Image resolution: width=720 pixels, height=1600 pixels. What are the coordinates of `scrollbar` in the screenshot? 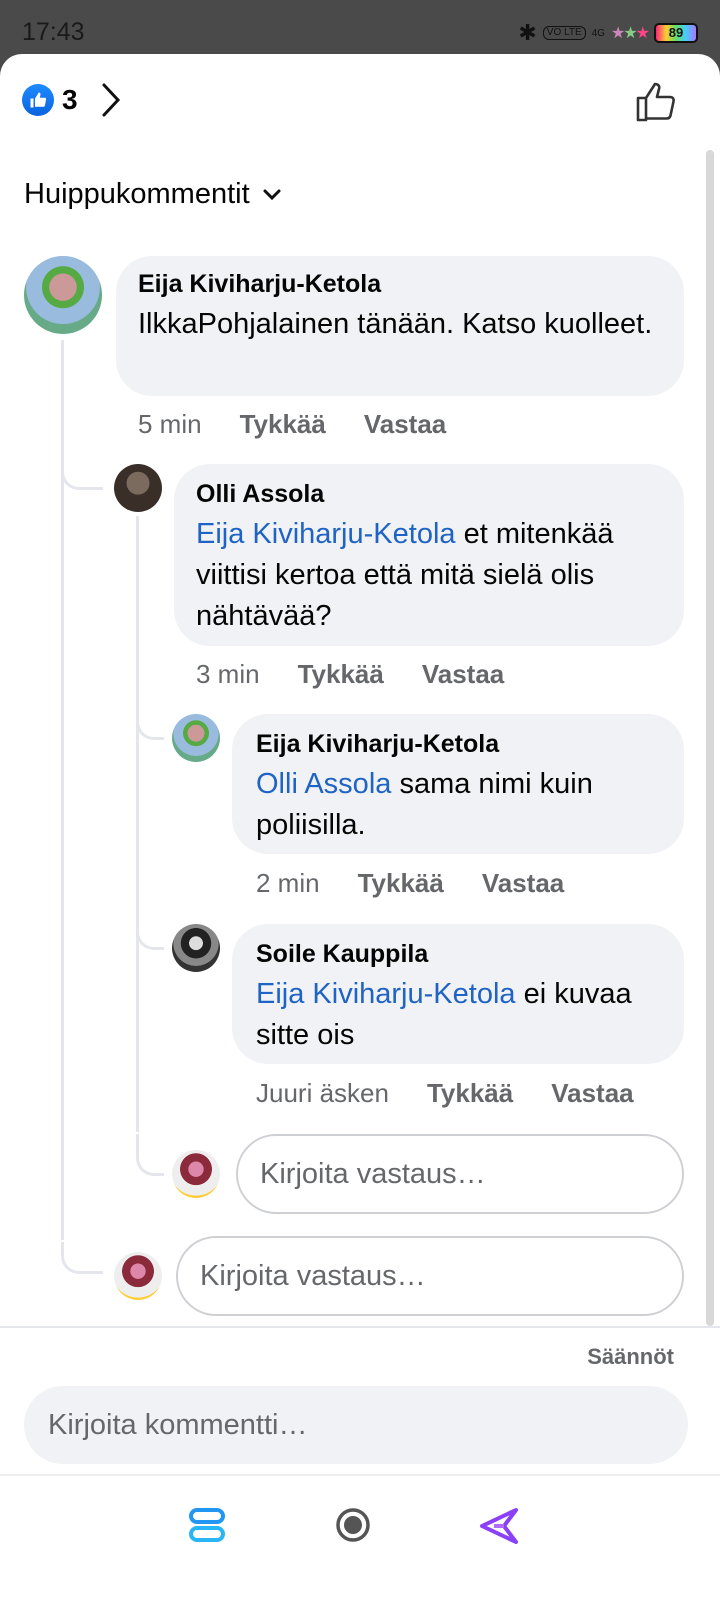 It's located at (710, 738).